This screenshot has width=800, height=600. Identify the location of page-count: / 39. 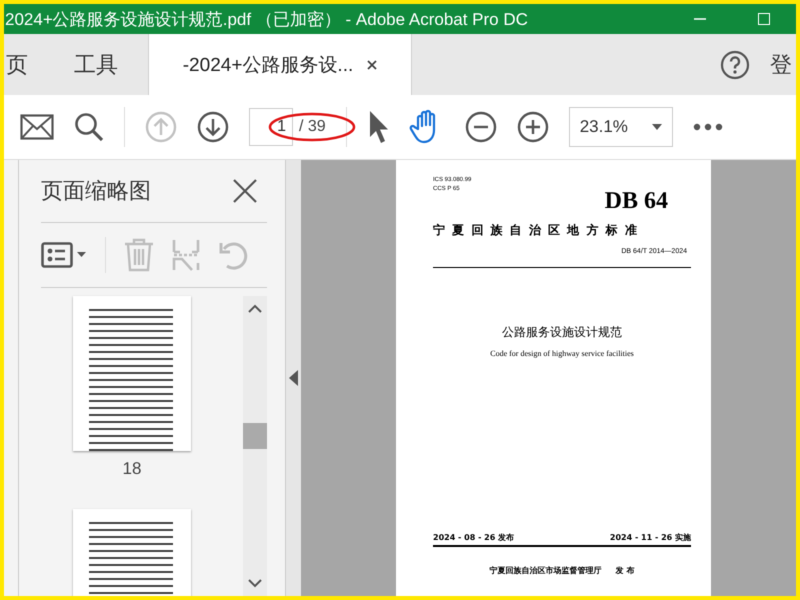
(312, 127).